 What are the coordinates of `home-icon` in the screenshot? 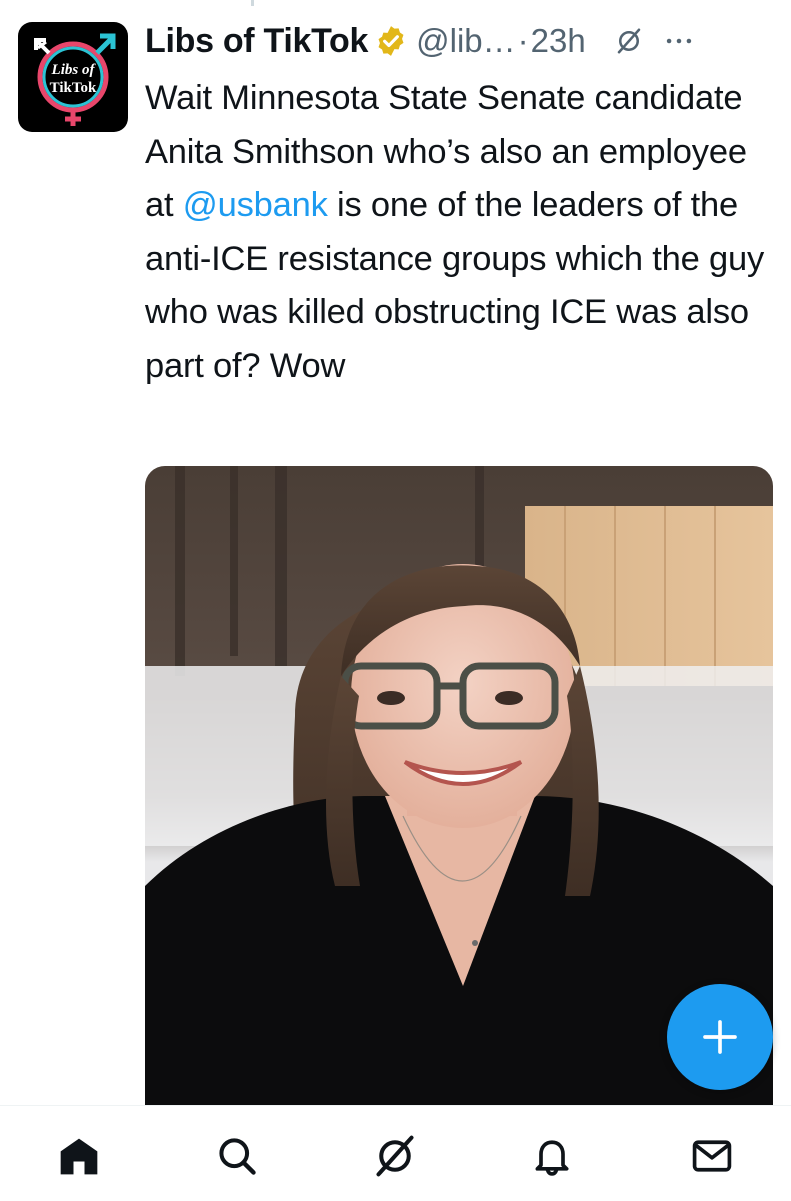 It's located at (79, 1156).